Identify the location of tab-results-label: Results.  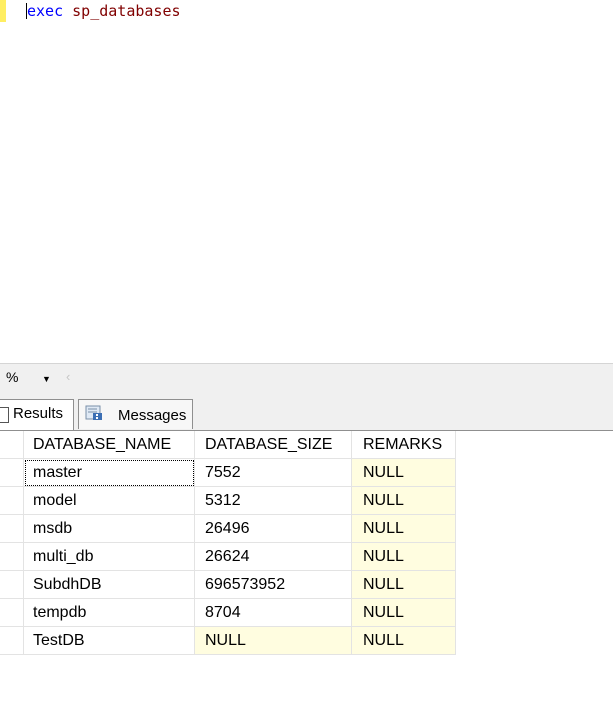
(38, 413).